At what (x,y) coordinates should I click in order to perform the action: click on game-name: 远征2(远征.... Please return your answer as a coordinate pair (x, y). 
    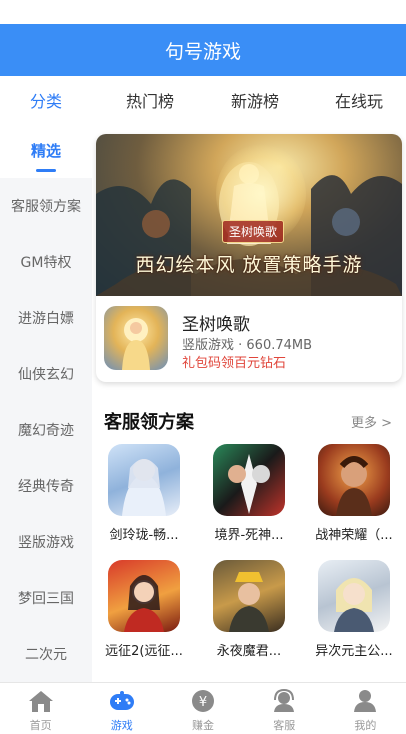
    Looking at the image, I should click on (144, 651).